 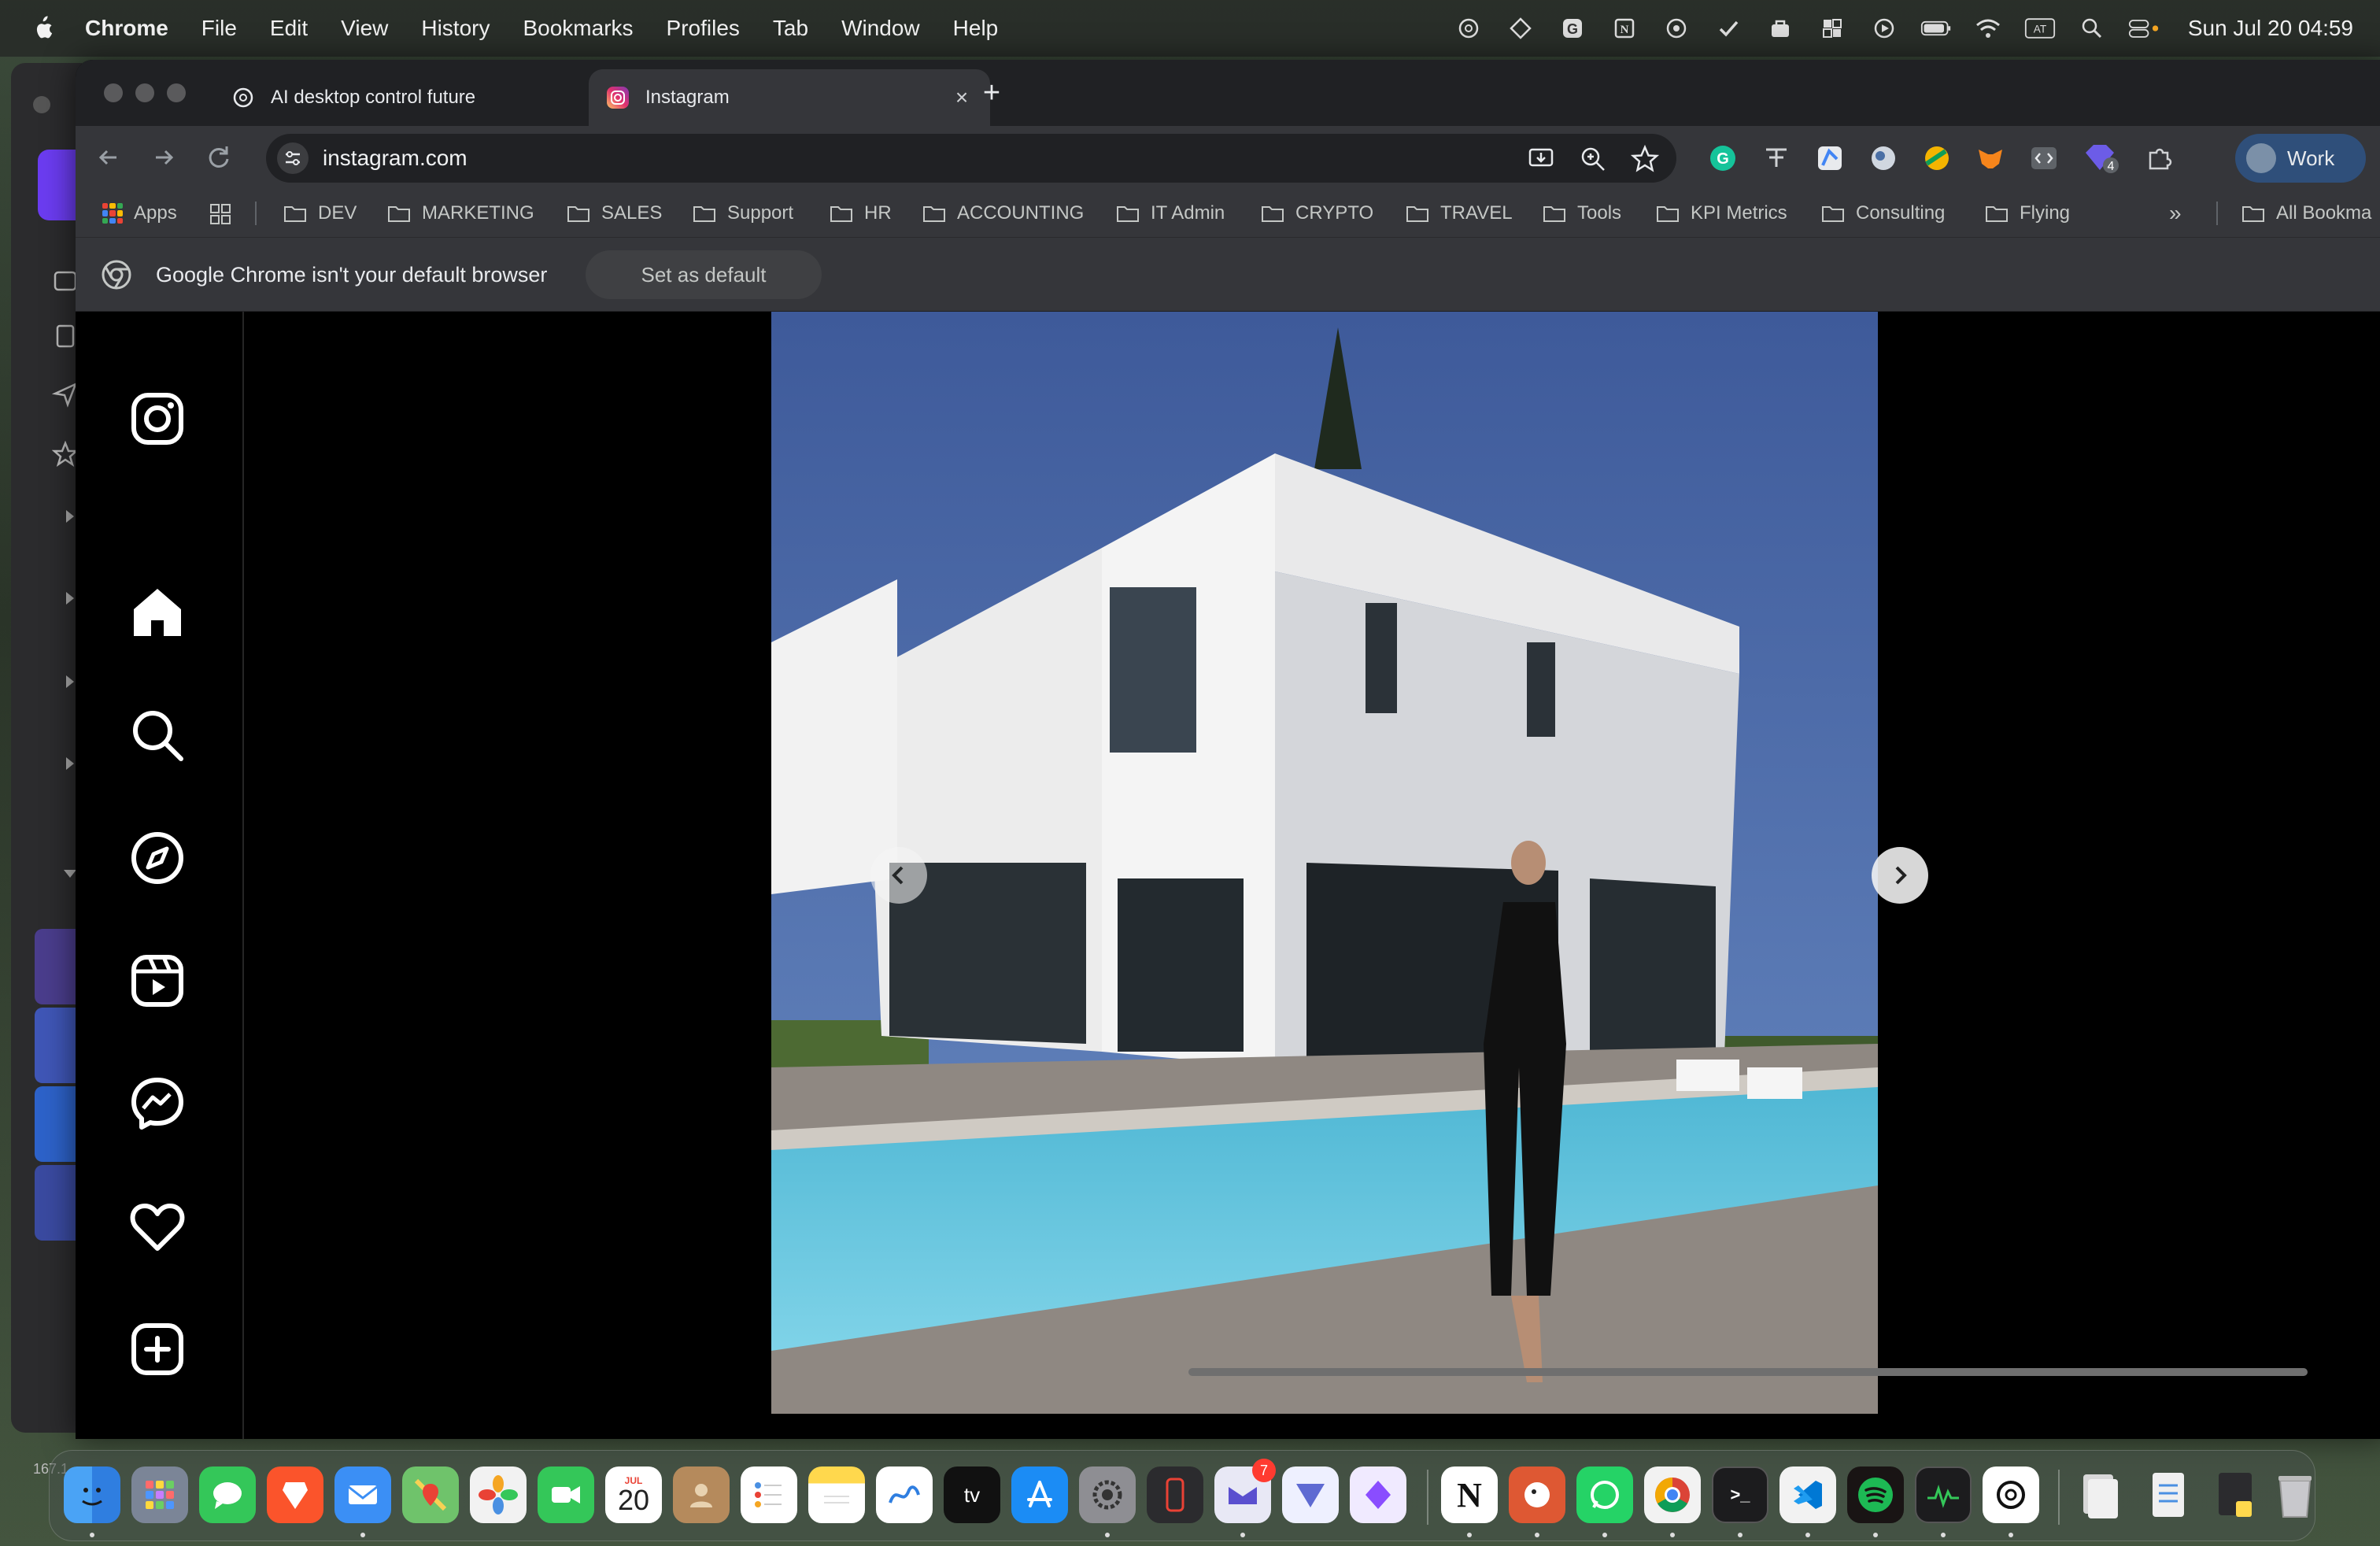 What do you see at coordinates (1604, 1495) in the screenshot?
I see `dock-whatsapp` at bounding box center [1604, 1495].